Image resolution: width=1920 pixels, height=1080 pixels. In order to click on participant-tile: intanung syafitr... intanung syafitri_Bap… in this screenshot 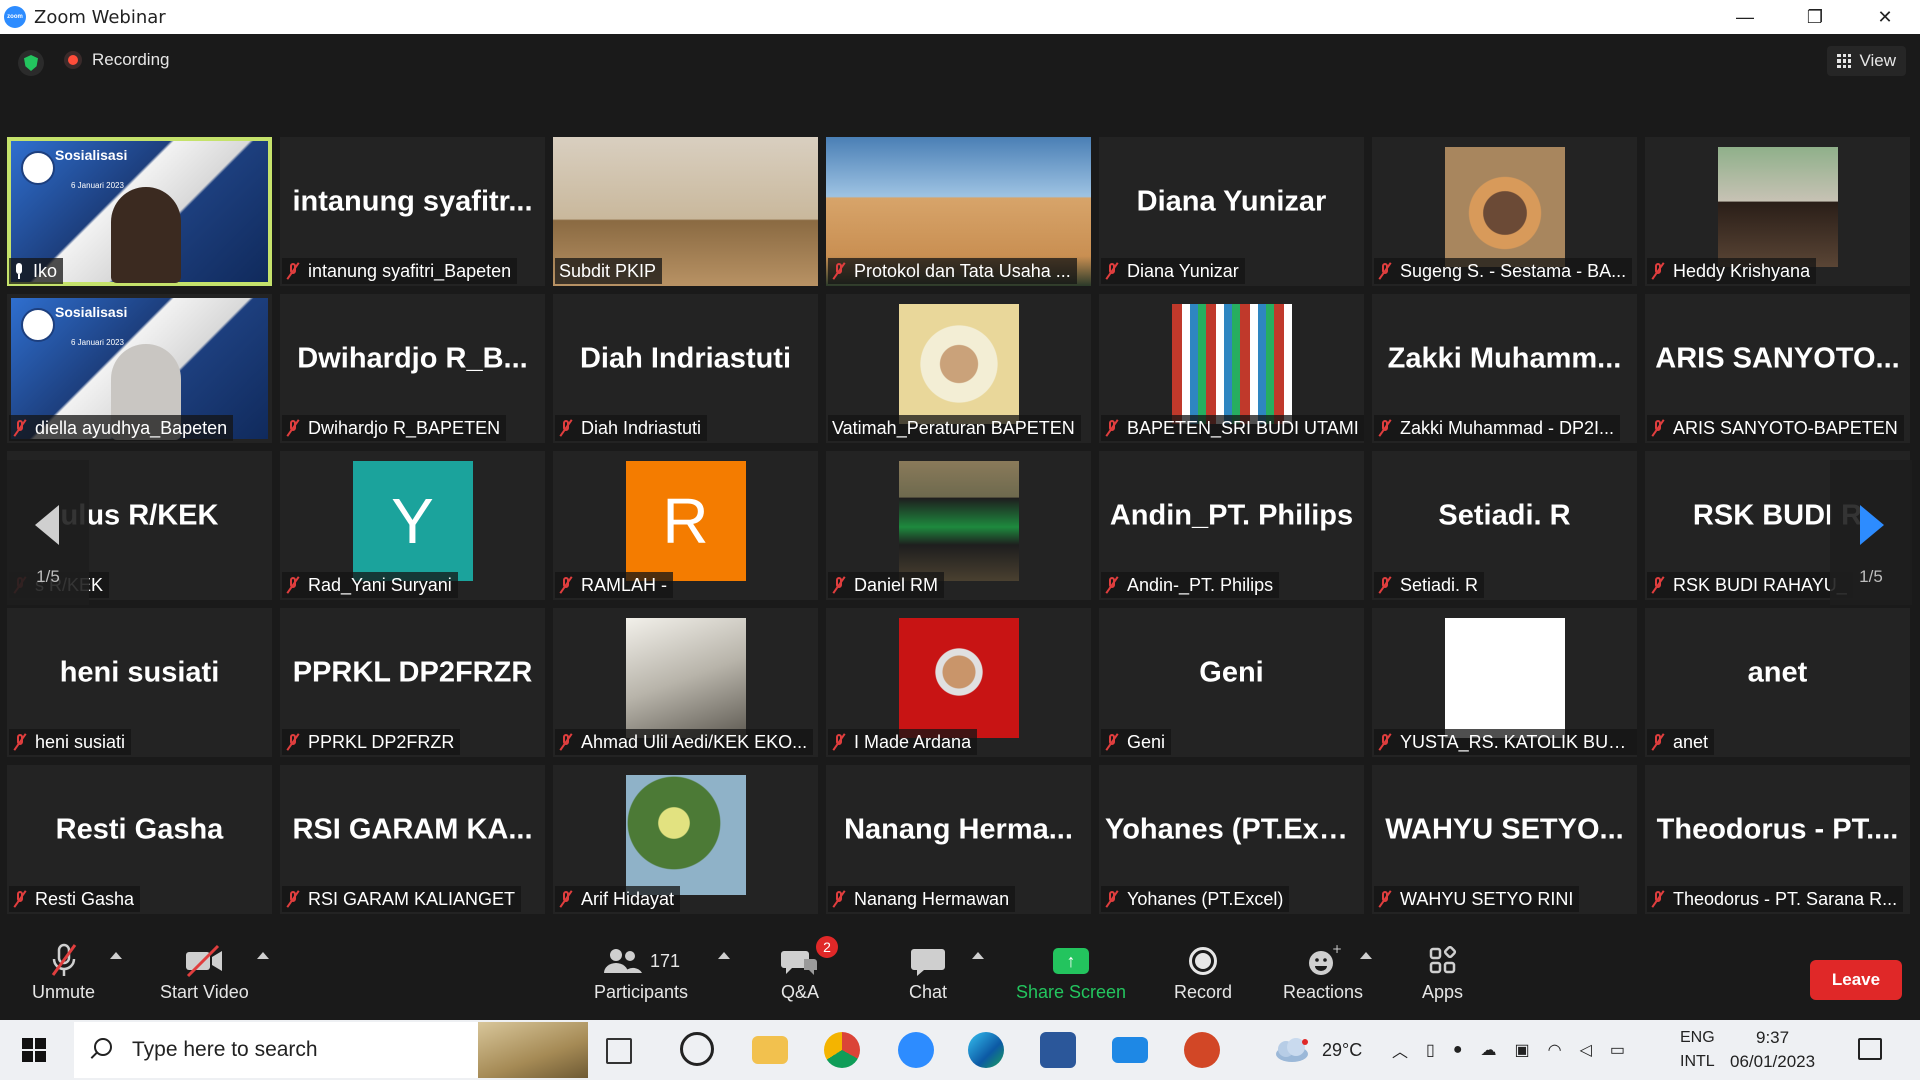, I will do `click(412, 211)`.